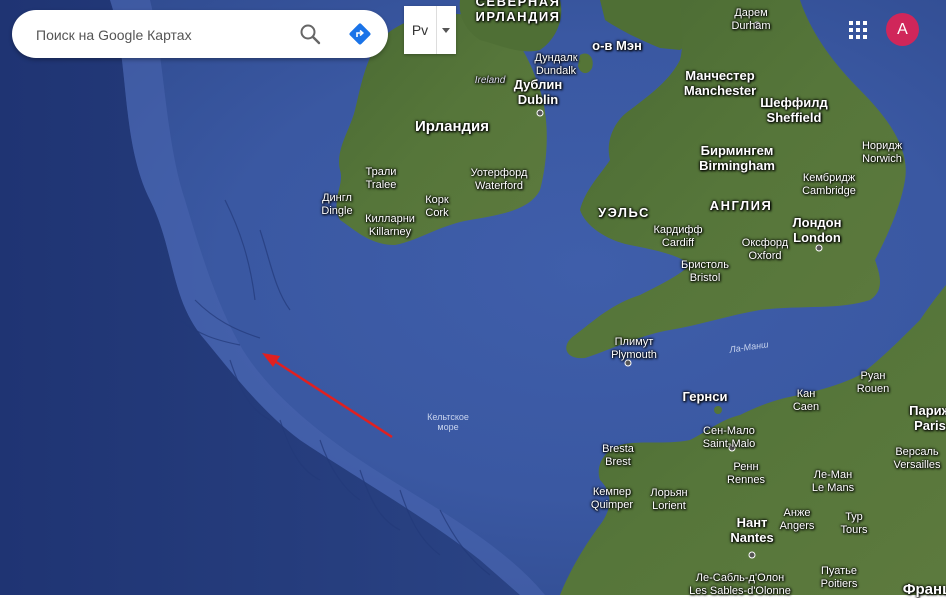 The image size is (946, 598). What do you see at coordinates (854, 523) in the screenshot?
I see `label-tours: Тур Tours` at bounding box center [854, 523].